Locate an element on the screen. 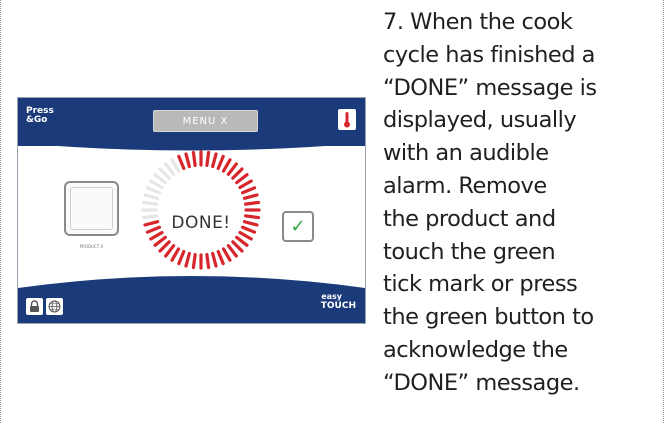  logo-line-2: &Go is located at coordinates (37, 120).